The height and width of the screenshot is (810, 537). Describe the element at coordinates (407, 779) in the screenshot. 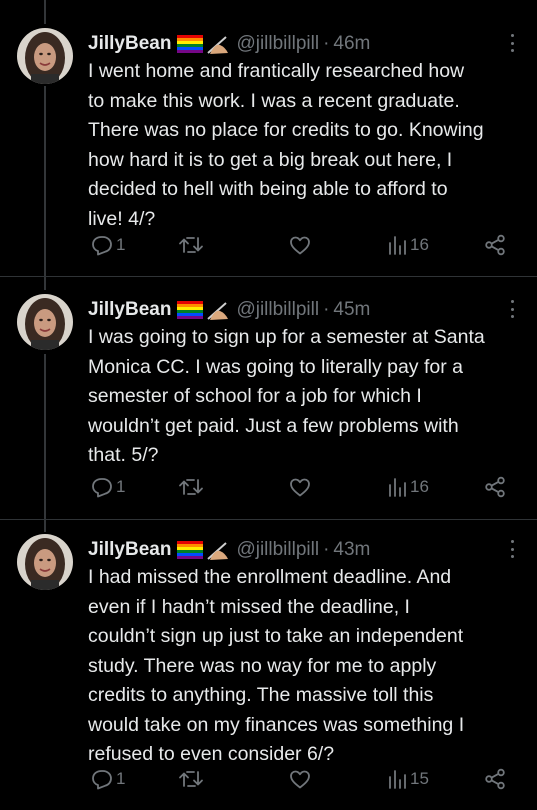

I see `views-button: 15` at that location.